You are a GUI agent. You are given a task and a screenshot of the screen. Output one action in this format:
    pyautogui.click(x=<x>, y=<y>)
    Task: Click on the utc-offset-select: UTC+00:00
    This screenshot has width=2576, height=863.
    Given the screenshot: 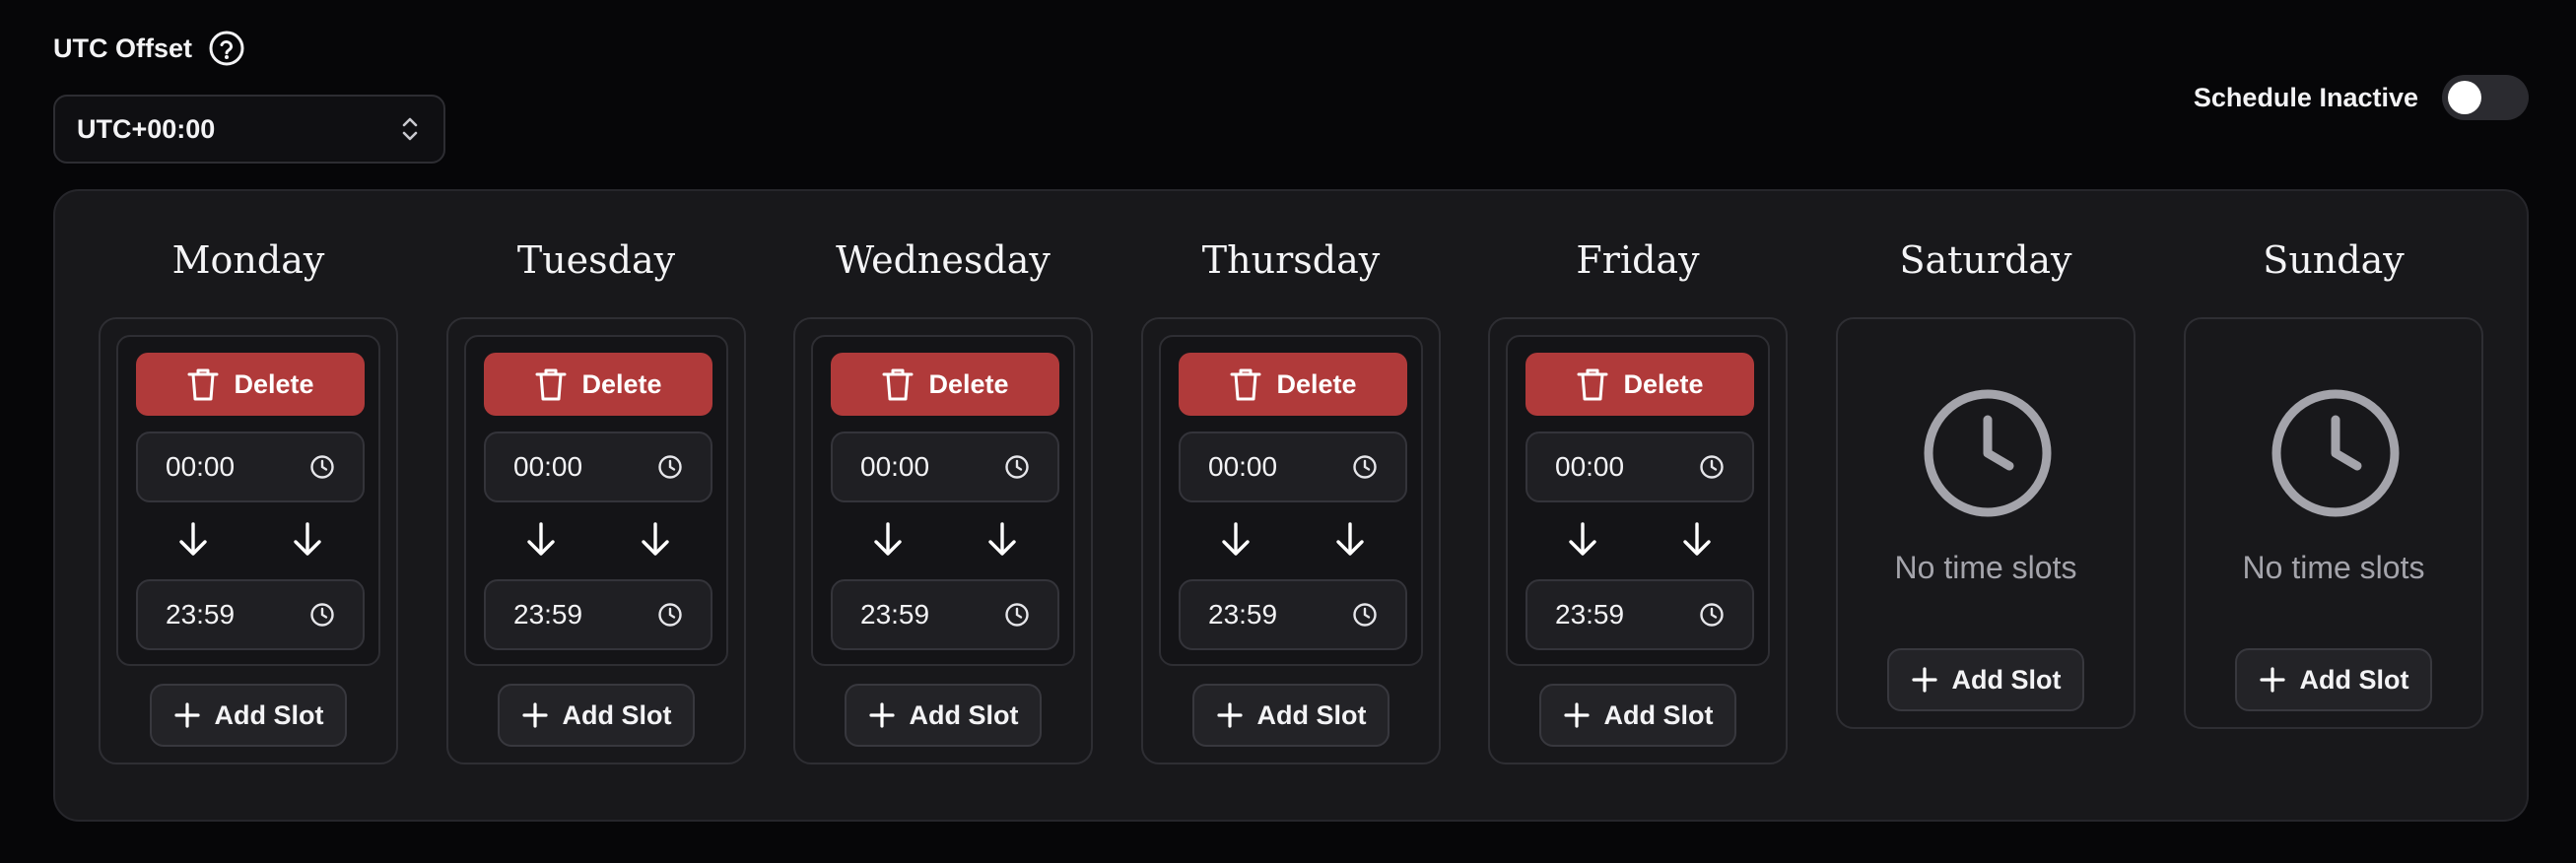 What is the action you would take?
    pyautogui.click(x=249, y=129)
    